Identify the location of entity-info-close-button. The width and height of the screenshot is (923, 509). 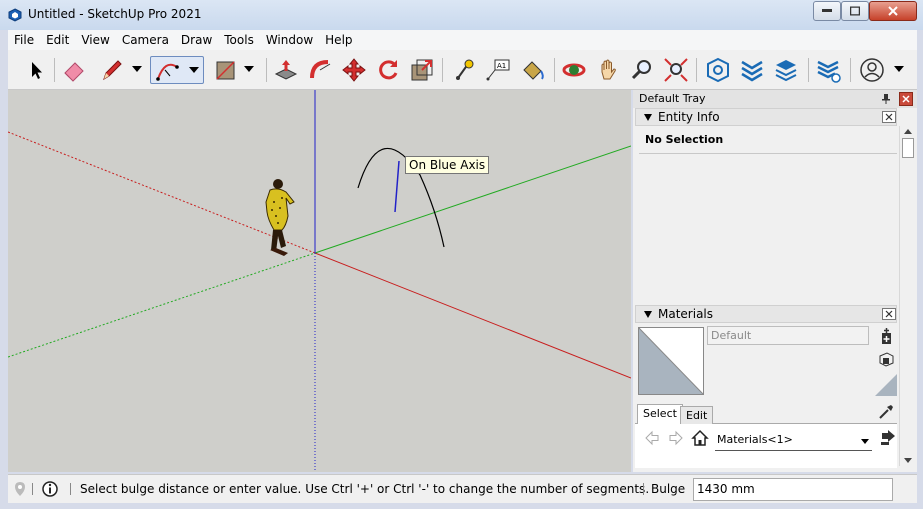
(889, 117).